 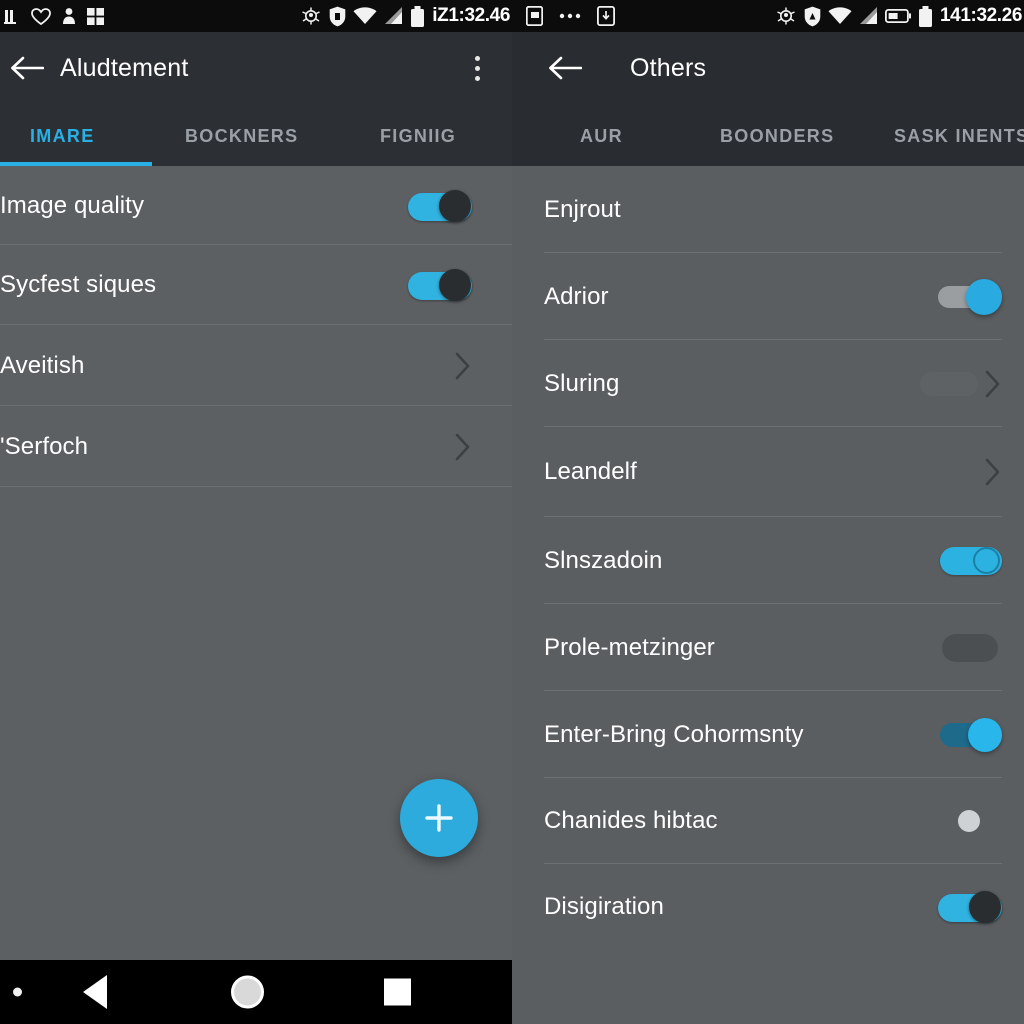 I want to click on left-tab-bar: IMARE BOCKNERS FIGNIIG, so click(x=256, y=135).